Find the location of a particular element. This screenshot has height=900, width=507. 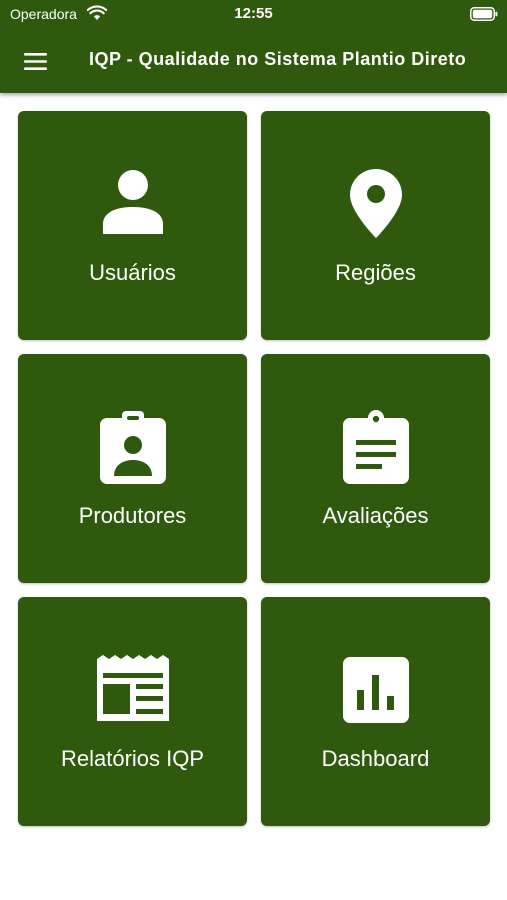

bar-chart-icon is located at coordinates (376, 690).